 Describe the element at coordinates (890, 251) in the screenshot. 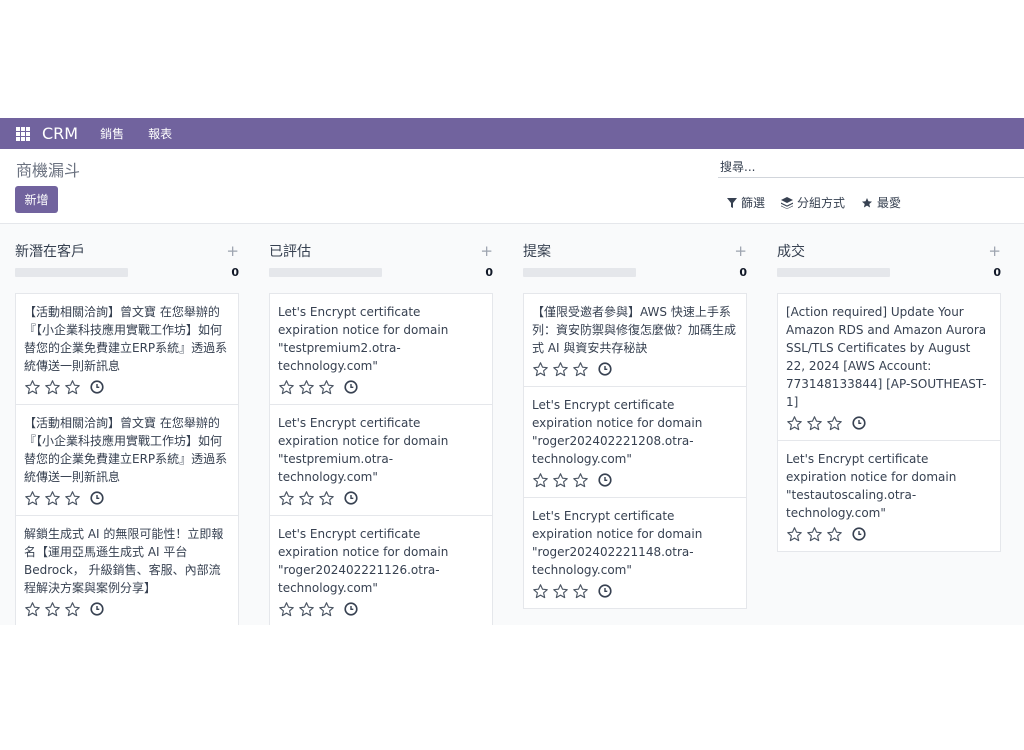

I see `column-header: 成交 +` at that location.